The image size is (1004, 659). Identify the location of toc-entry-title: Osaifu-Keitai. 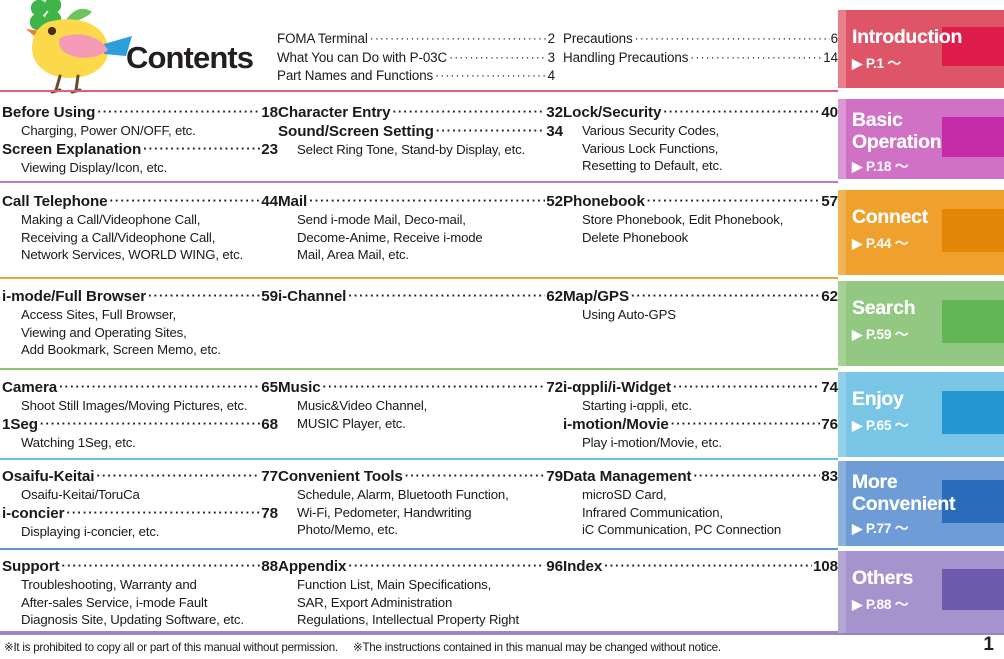
(48, 476).